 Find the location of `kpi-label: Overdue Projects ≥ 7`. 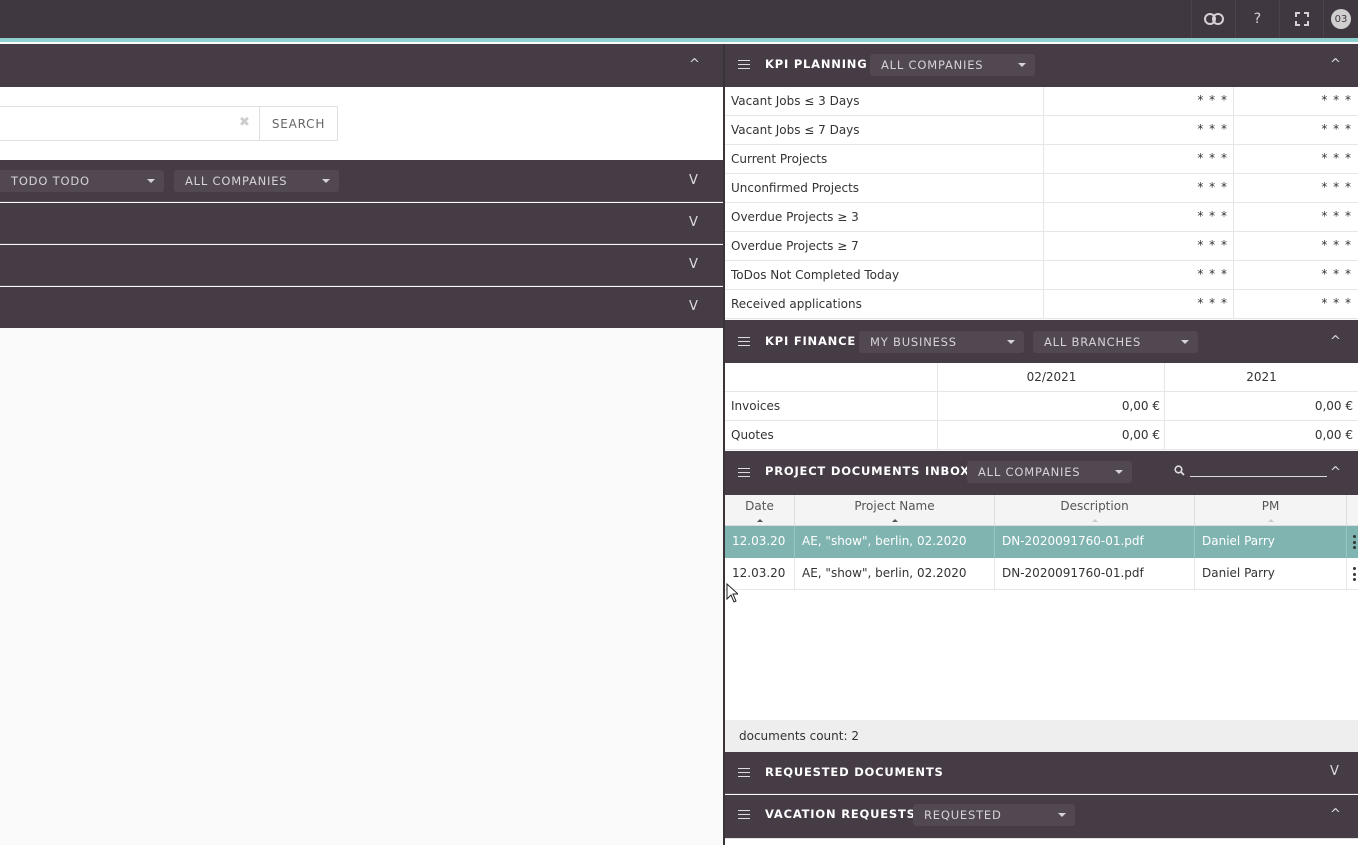

kpi-label: Overdue Projects ≥ 7 is located at coordinates (795, 246).